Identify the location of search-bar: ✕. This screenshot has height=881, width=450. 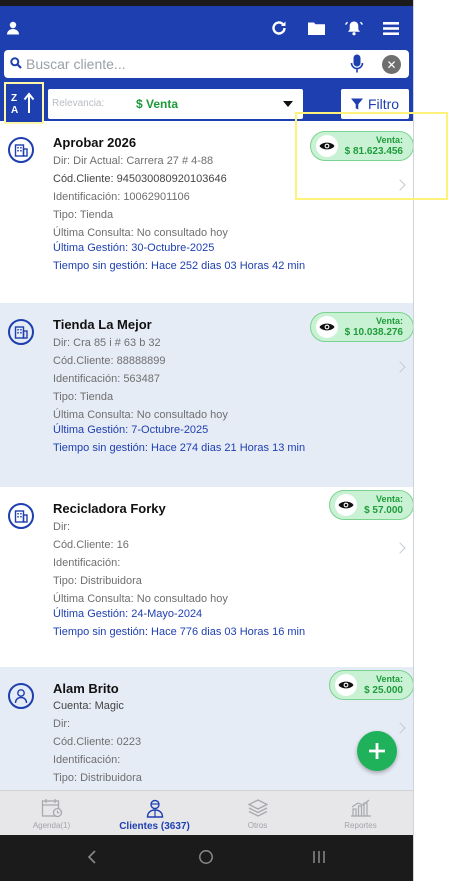
(206, 64).